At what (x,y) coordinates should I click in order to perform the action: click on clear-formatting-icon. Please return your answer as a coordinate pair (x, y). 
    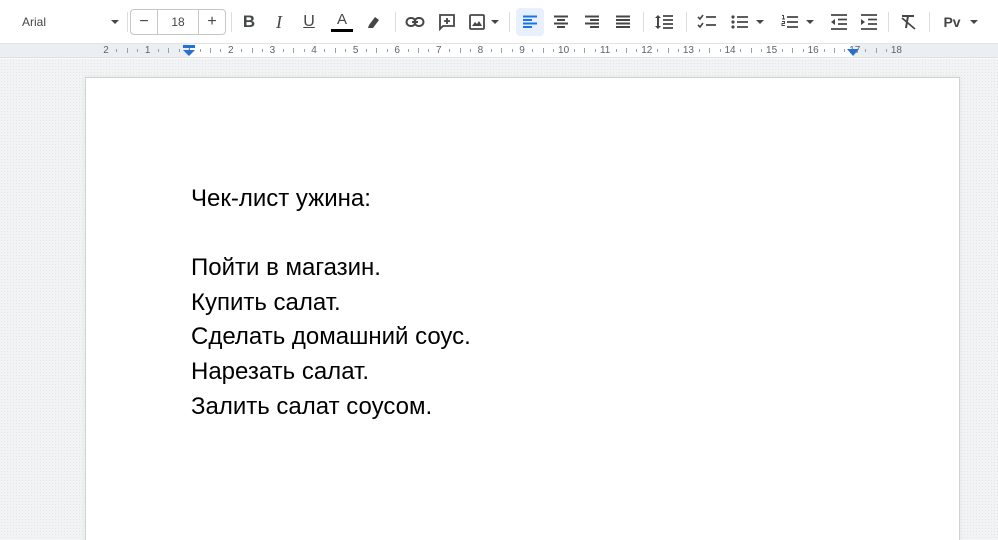
    Looking at the image, I should click on (908, 22).